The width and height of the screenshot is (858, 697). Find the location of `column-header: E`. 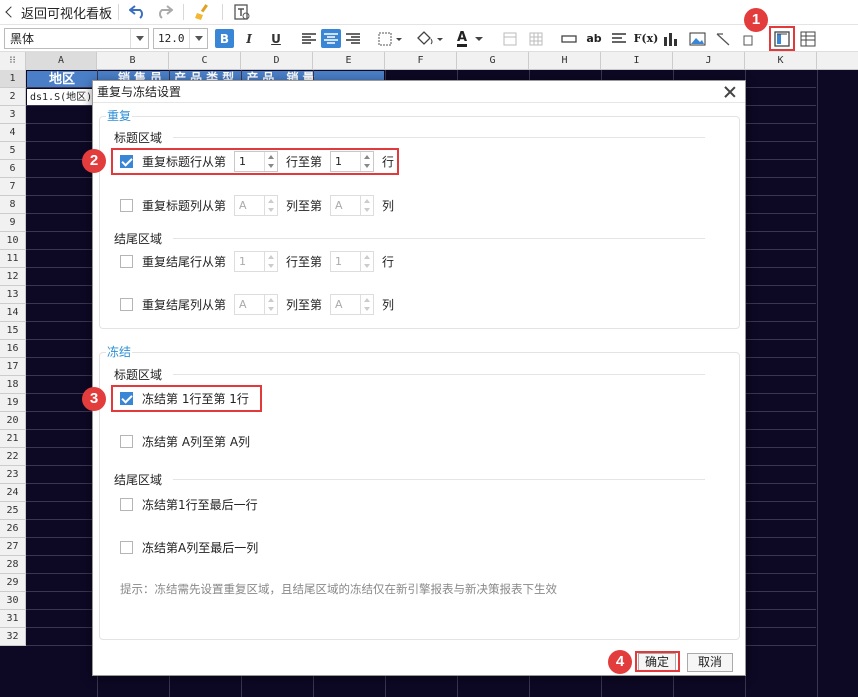

column-header: E is located at coordinates (349, 61).